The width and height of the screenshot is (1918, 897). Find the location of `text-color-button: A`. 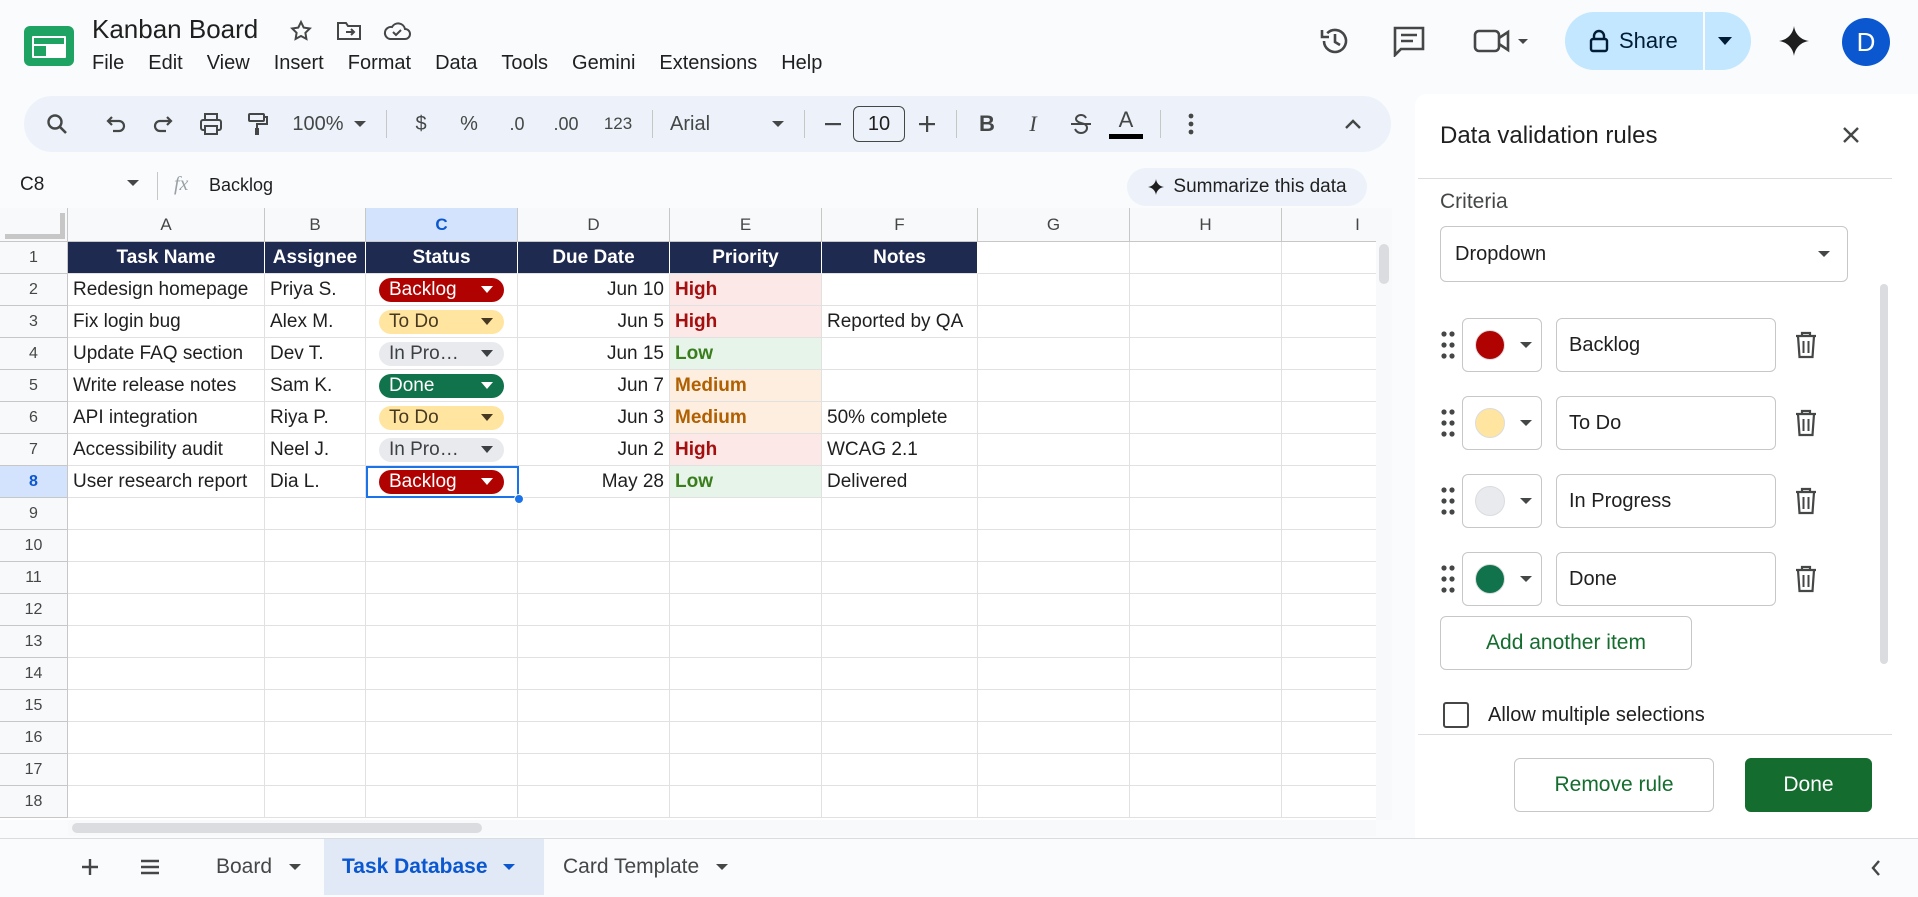

text-color-button: A is located at coordinates (1126, 124).